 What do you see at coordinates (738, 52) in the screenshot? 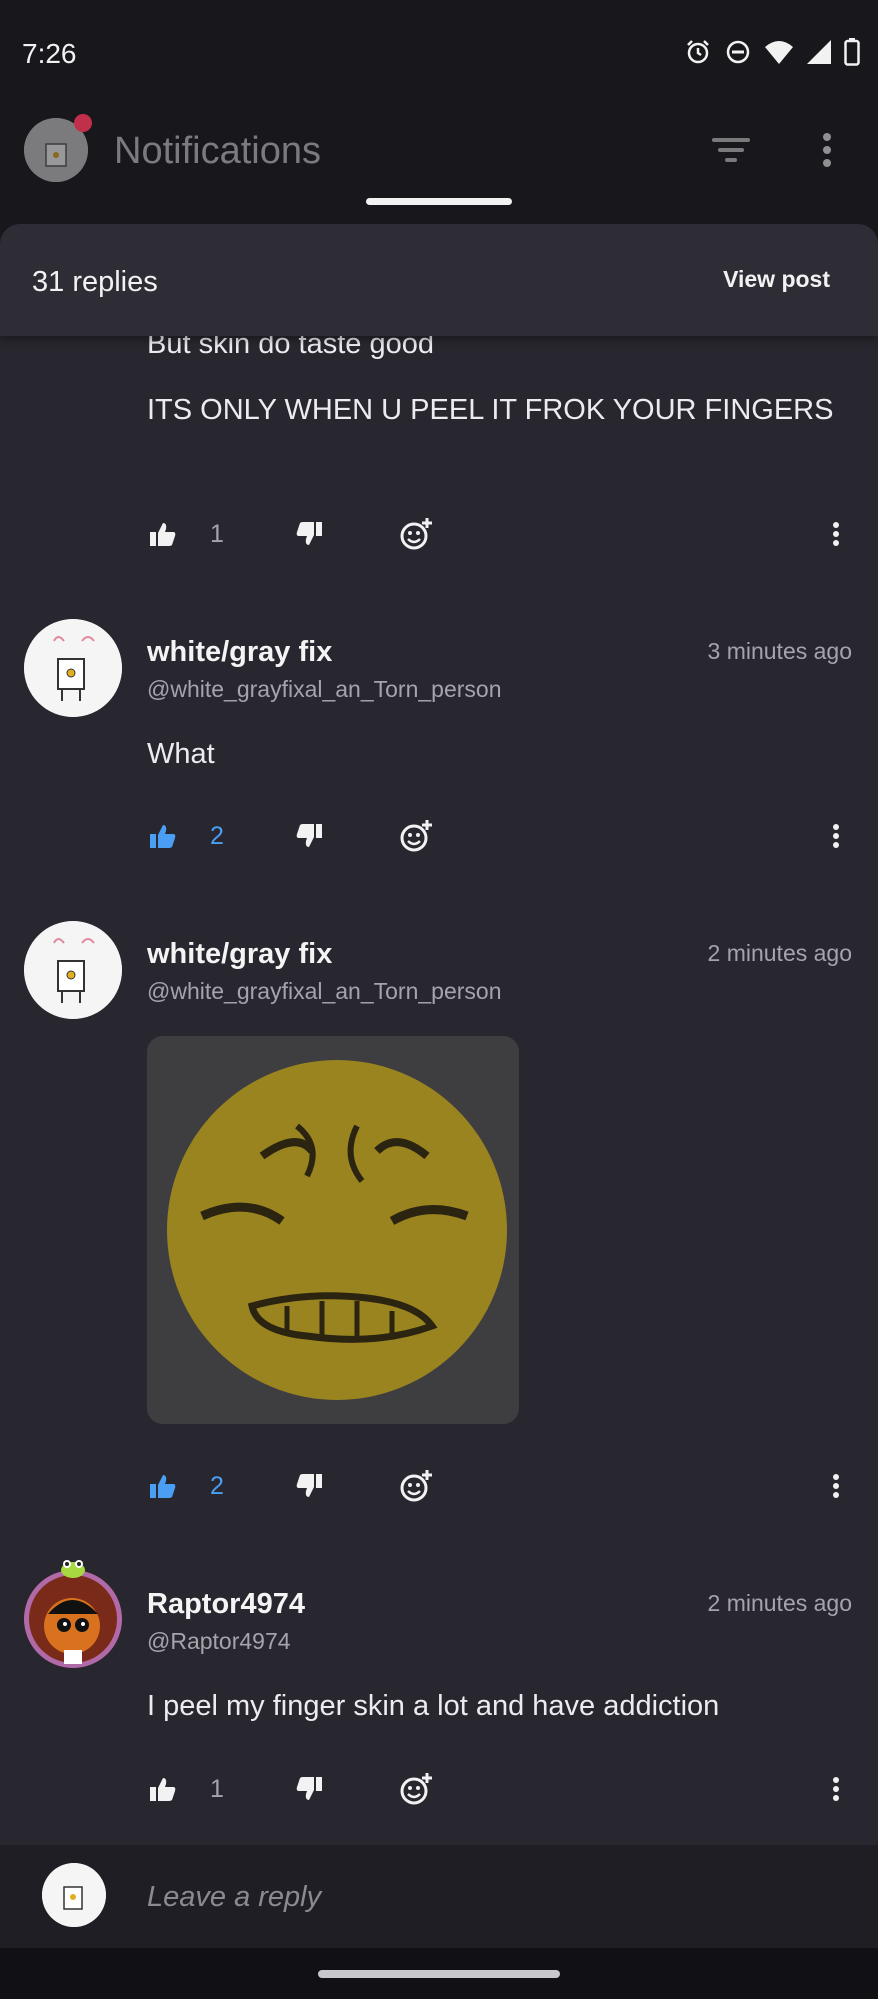
I see `dnd-icon` at bounding box center [738, 52].